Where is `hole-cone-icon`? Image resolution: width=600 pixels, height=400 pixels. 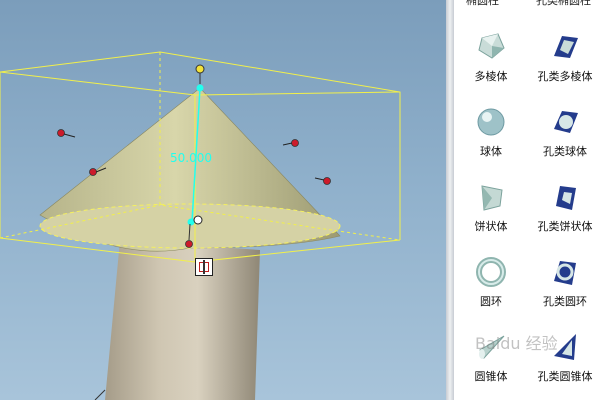
hole-cone-icon is located at coordinates (565, 347).